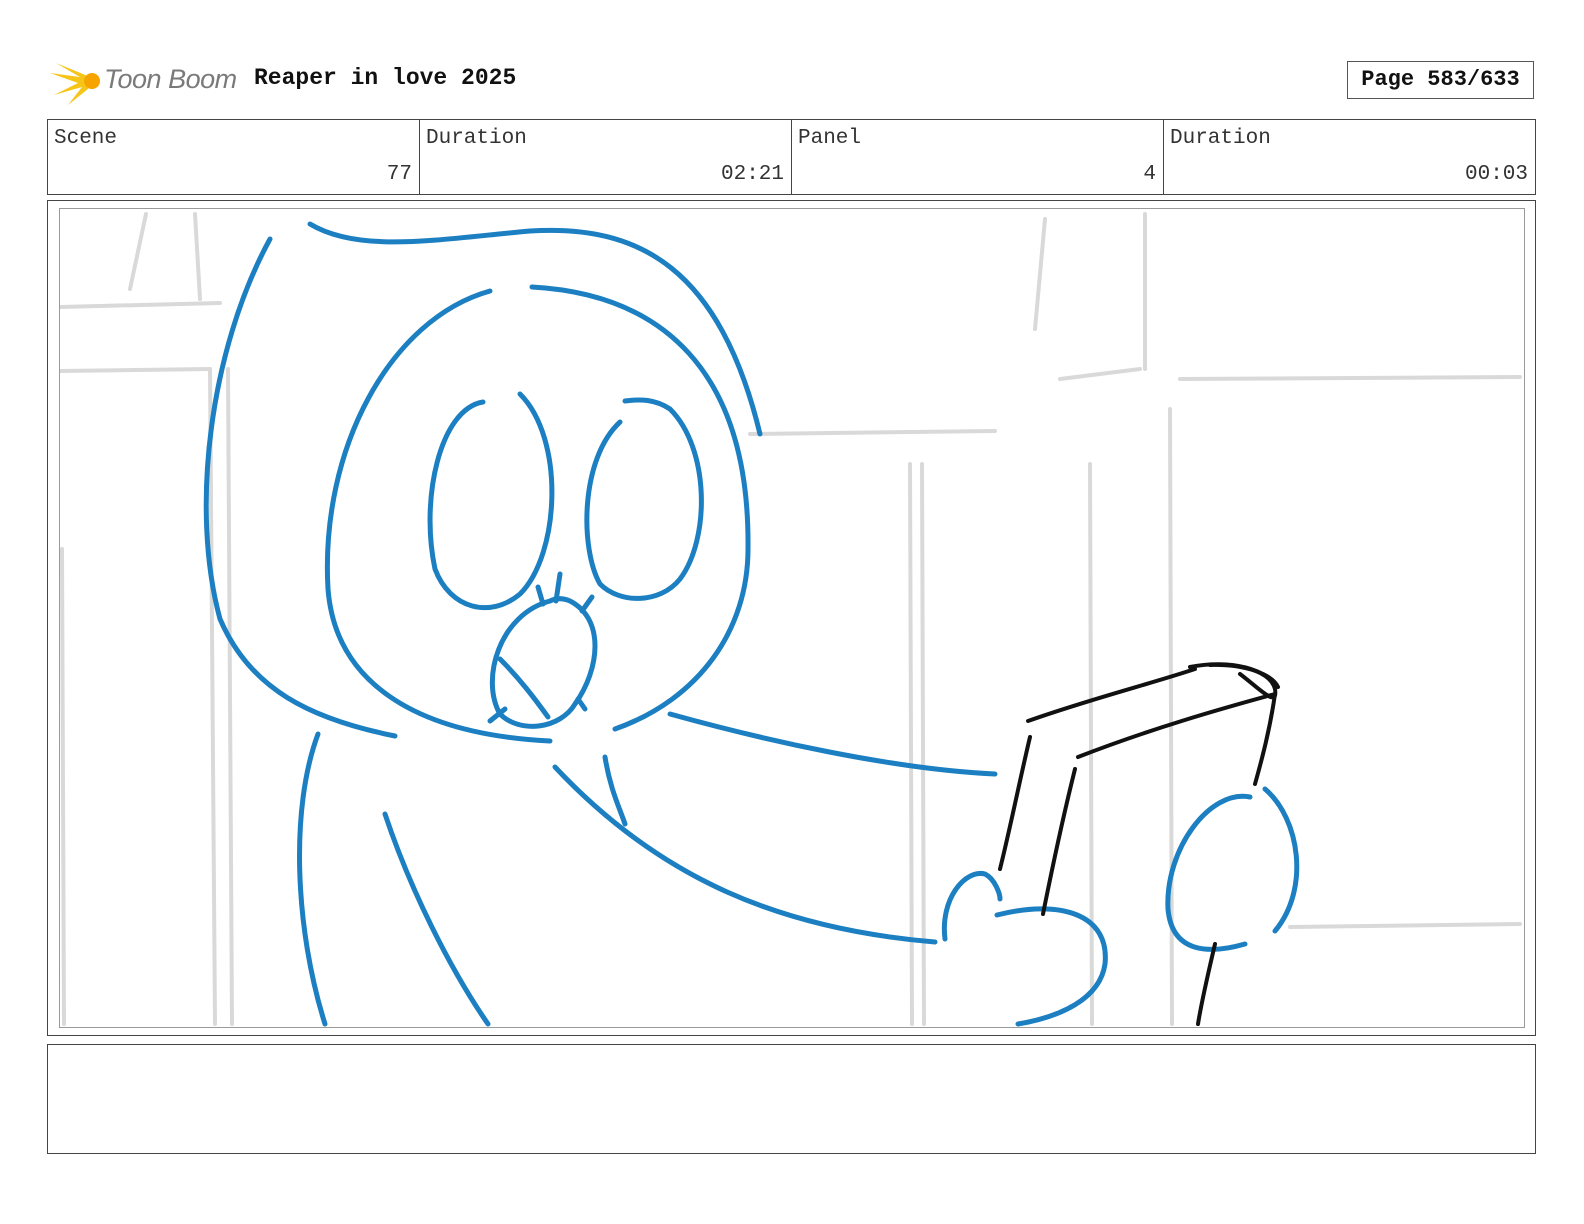 The width and height of the screenshot is (1584, 1224). I want to click on scene-cell: Scene 77, so click(234, 157).